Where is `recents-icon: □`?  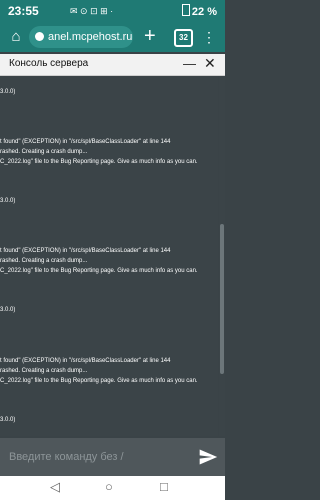 recents-icon: □ is located at coordinates (164, 486).